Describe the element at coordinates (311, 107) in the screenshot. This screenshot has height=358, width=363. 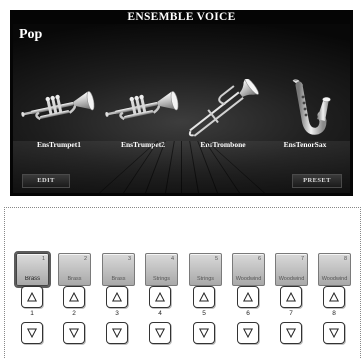
I see `saxophone-icon` at that location.